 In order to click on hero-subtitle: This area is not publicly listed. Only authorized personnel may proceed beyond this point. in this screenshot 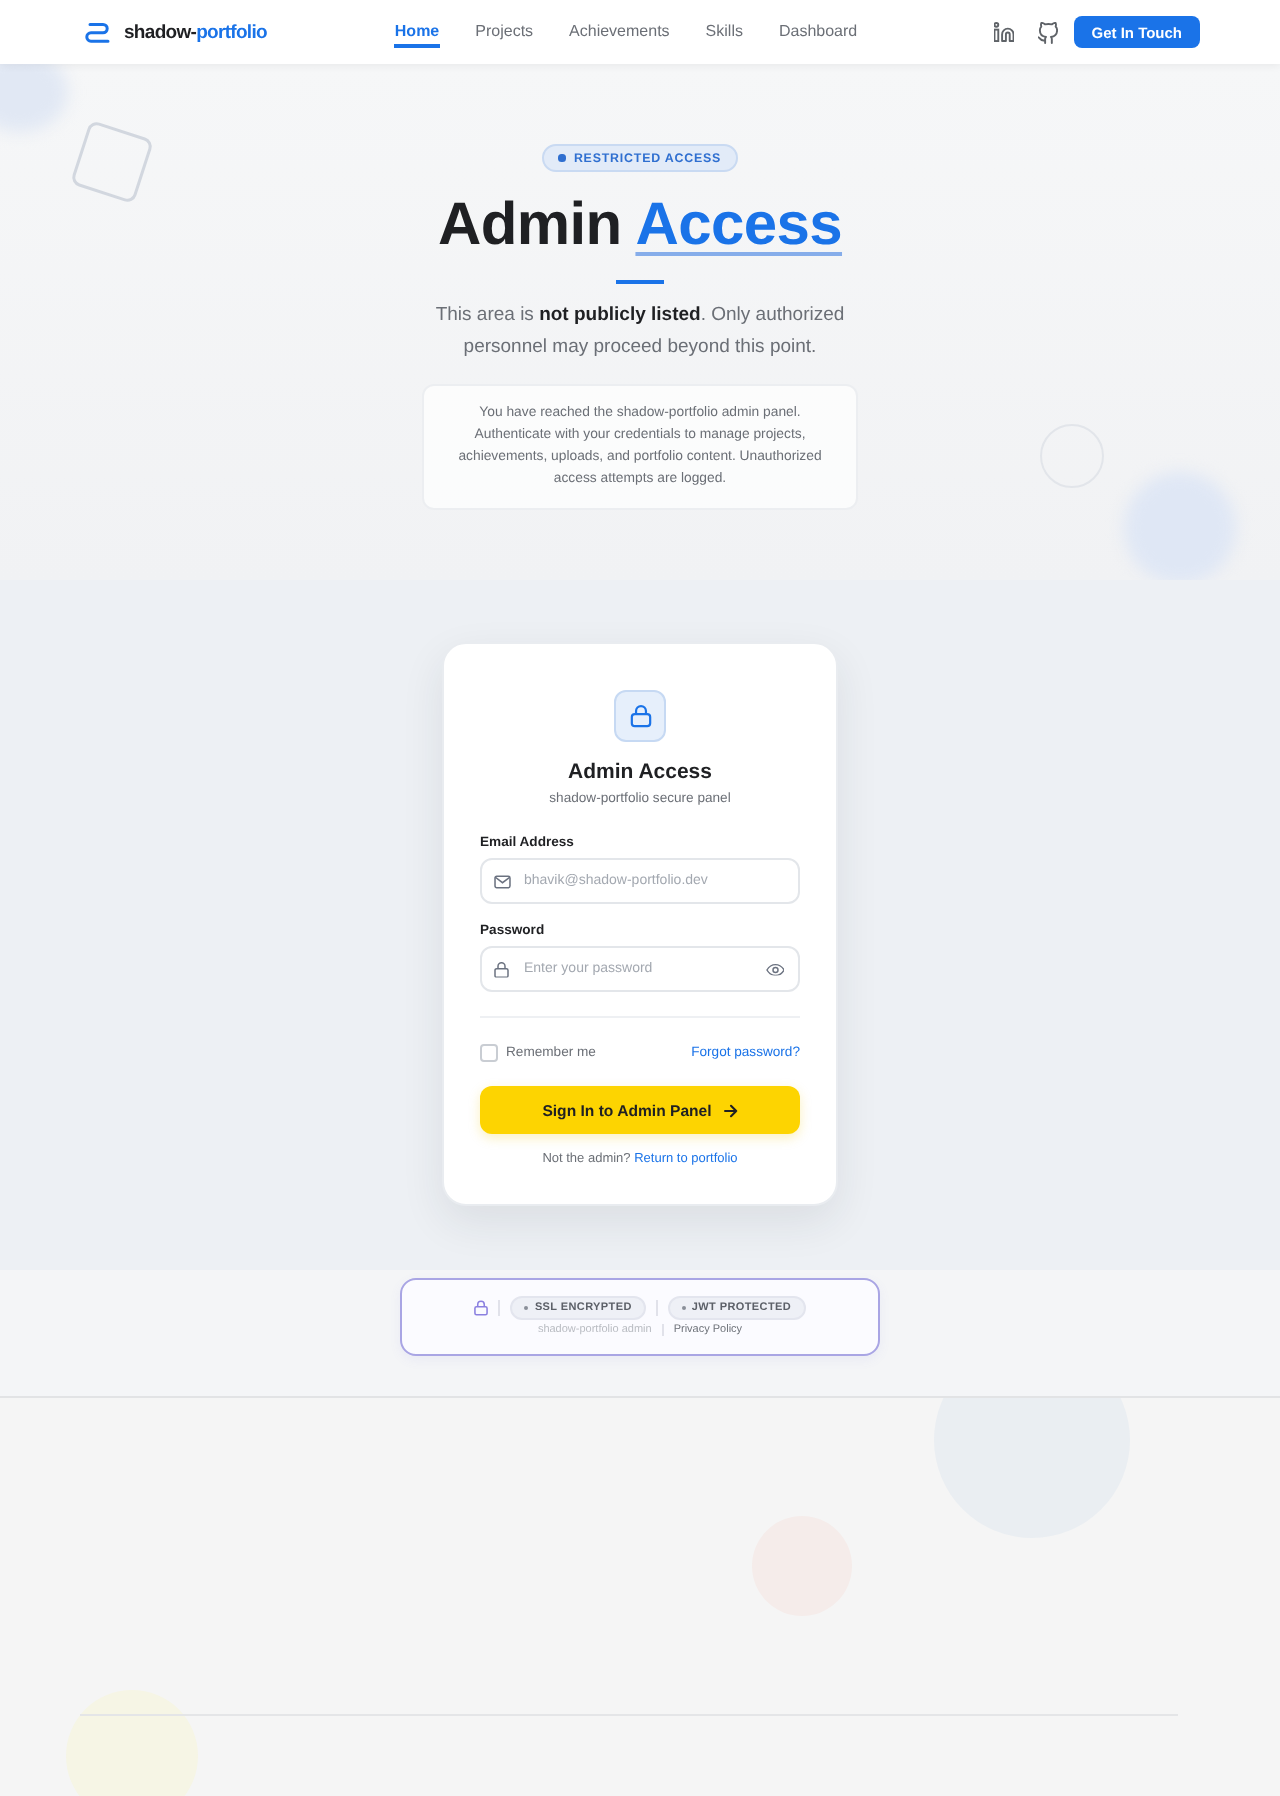, I will do `click(640, 331)`.